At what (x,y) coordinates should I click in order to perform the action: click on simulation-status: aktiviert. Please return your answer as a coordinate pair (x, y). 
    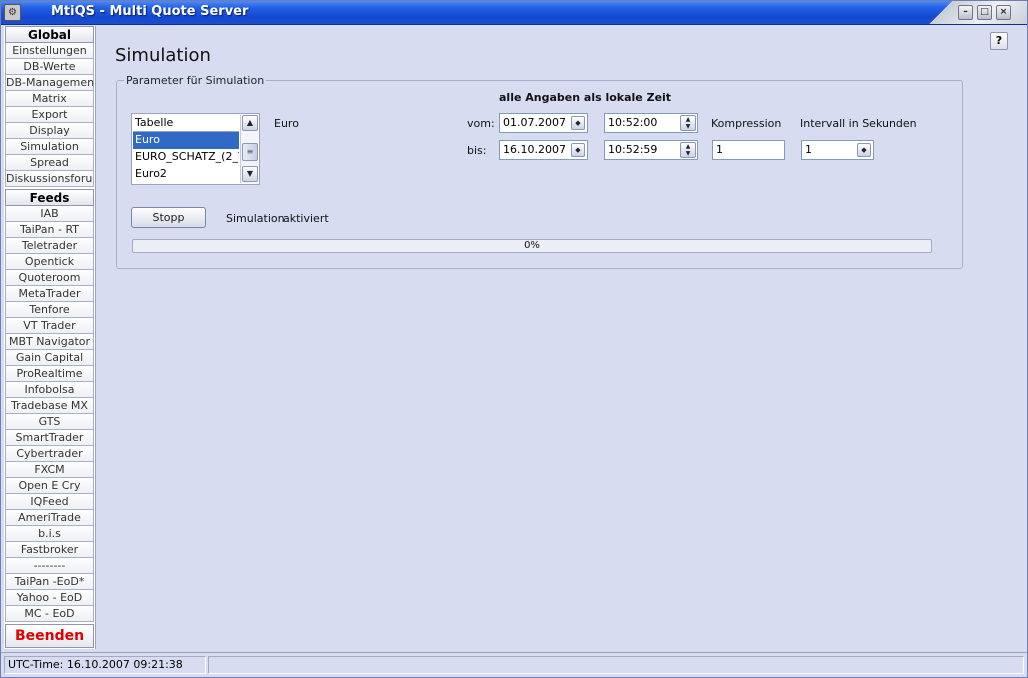
    Looking at the image, I should click on (306, 218).